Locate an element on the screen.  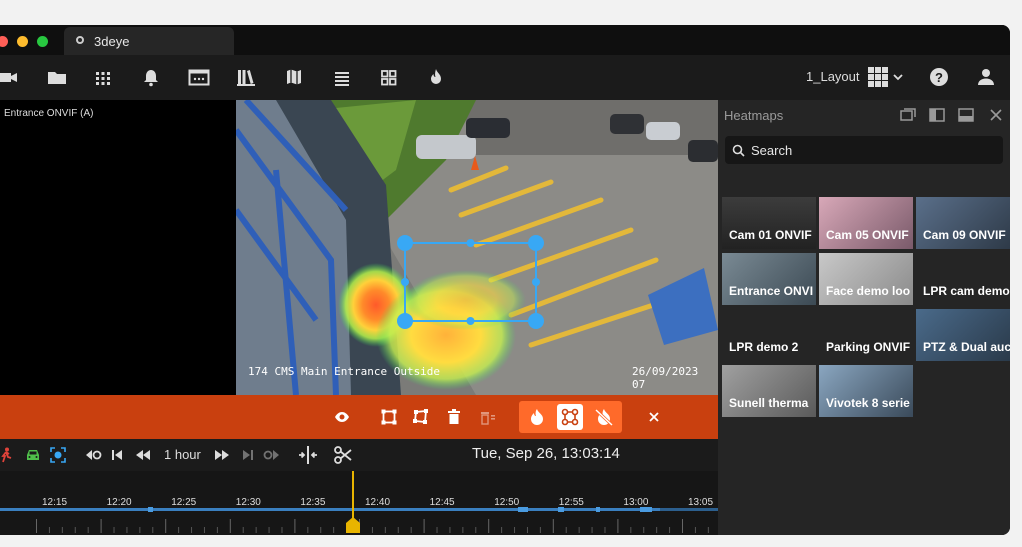
heatmap-tile-name: Cam 05 ONVIF is located at coordinates (867, 235).